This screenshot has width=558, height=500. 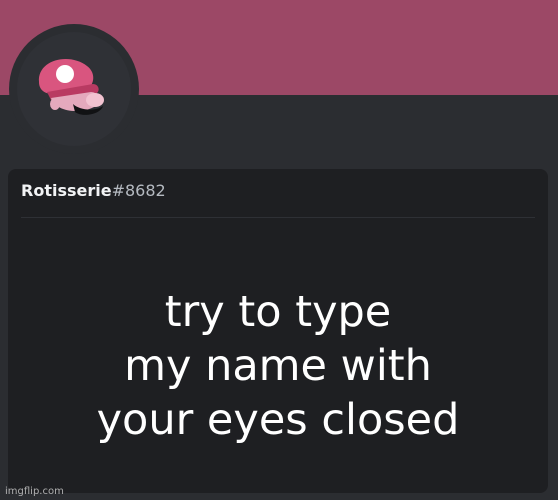 What do you see at coordinates (278, 420) in the screenshot?
I see `caption-line-3: your eyes closed` at bounding box center [278, 420].